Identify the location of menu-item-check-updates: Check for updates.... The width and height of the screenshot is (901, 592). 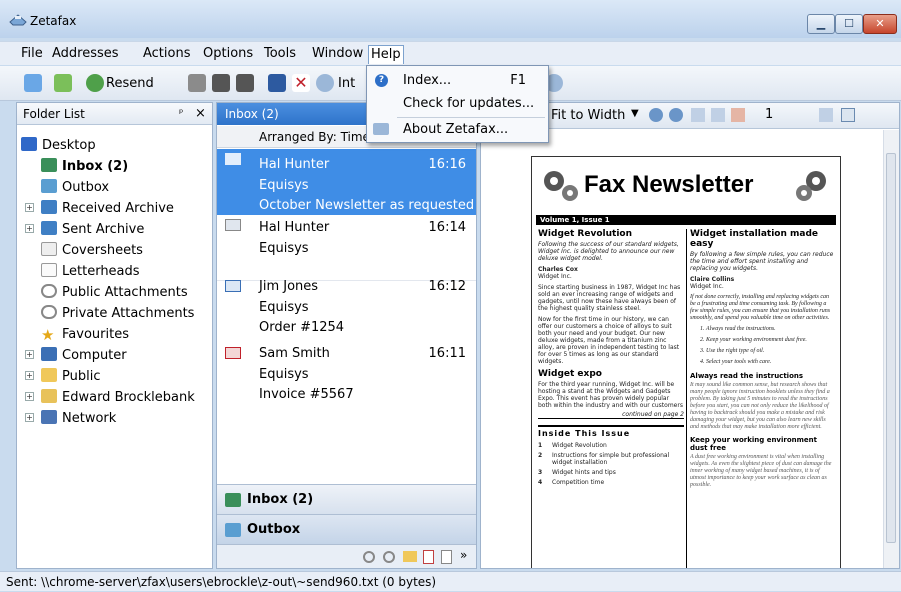
(457, 104).